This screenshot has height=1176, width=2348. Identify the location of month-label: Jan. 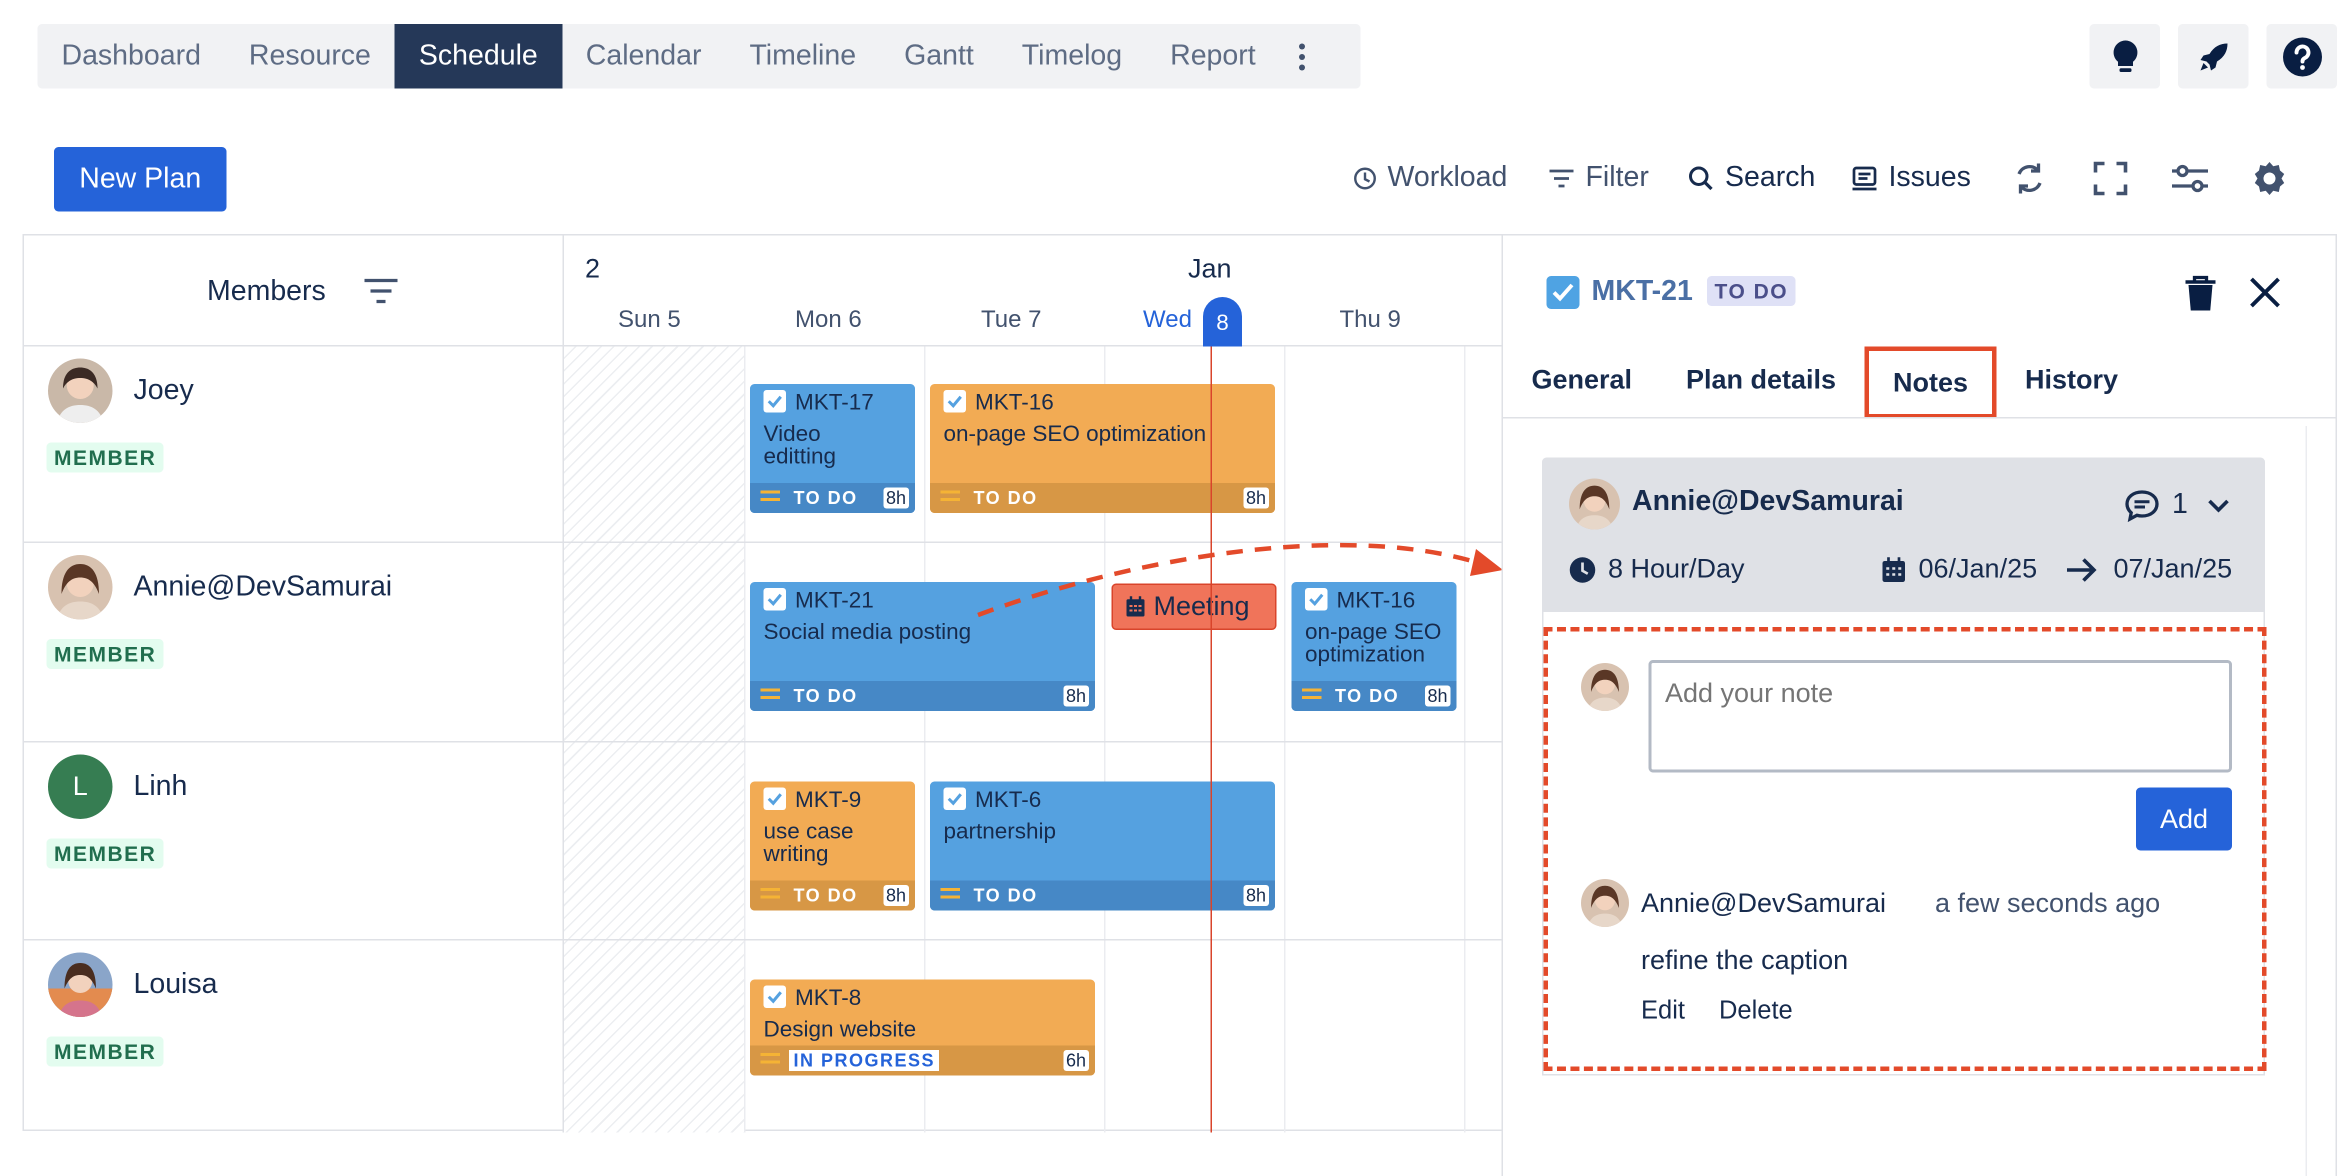
(1210, 268).